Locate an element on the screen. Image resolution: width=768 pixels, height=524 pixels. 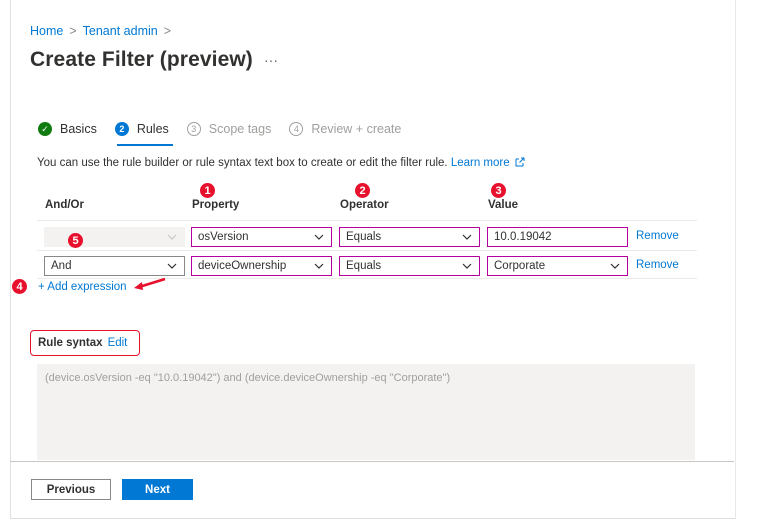
learn-more-link: Learn more is located at coordinates (480, 163).